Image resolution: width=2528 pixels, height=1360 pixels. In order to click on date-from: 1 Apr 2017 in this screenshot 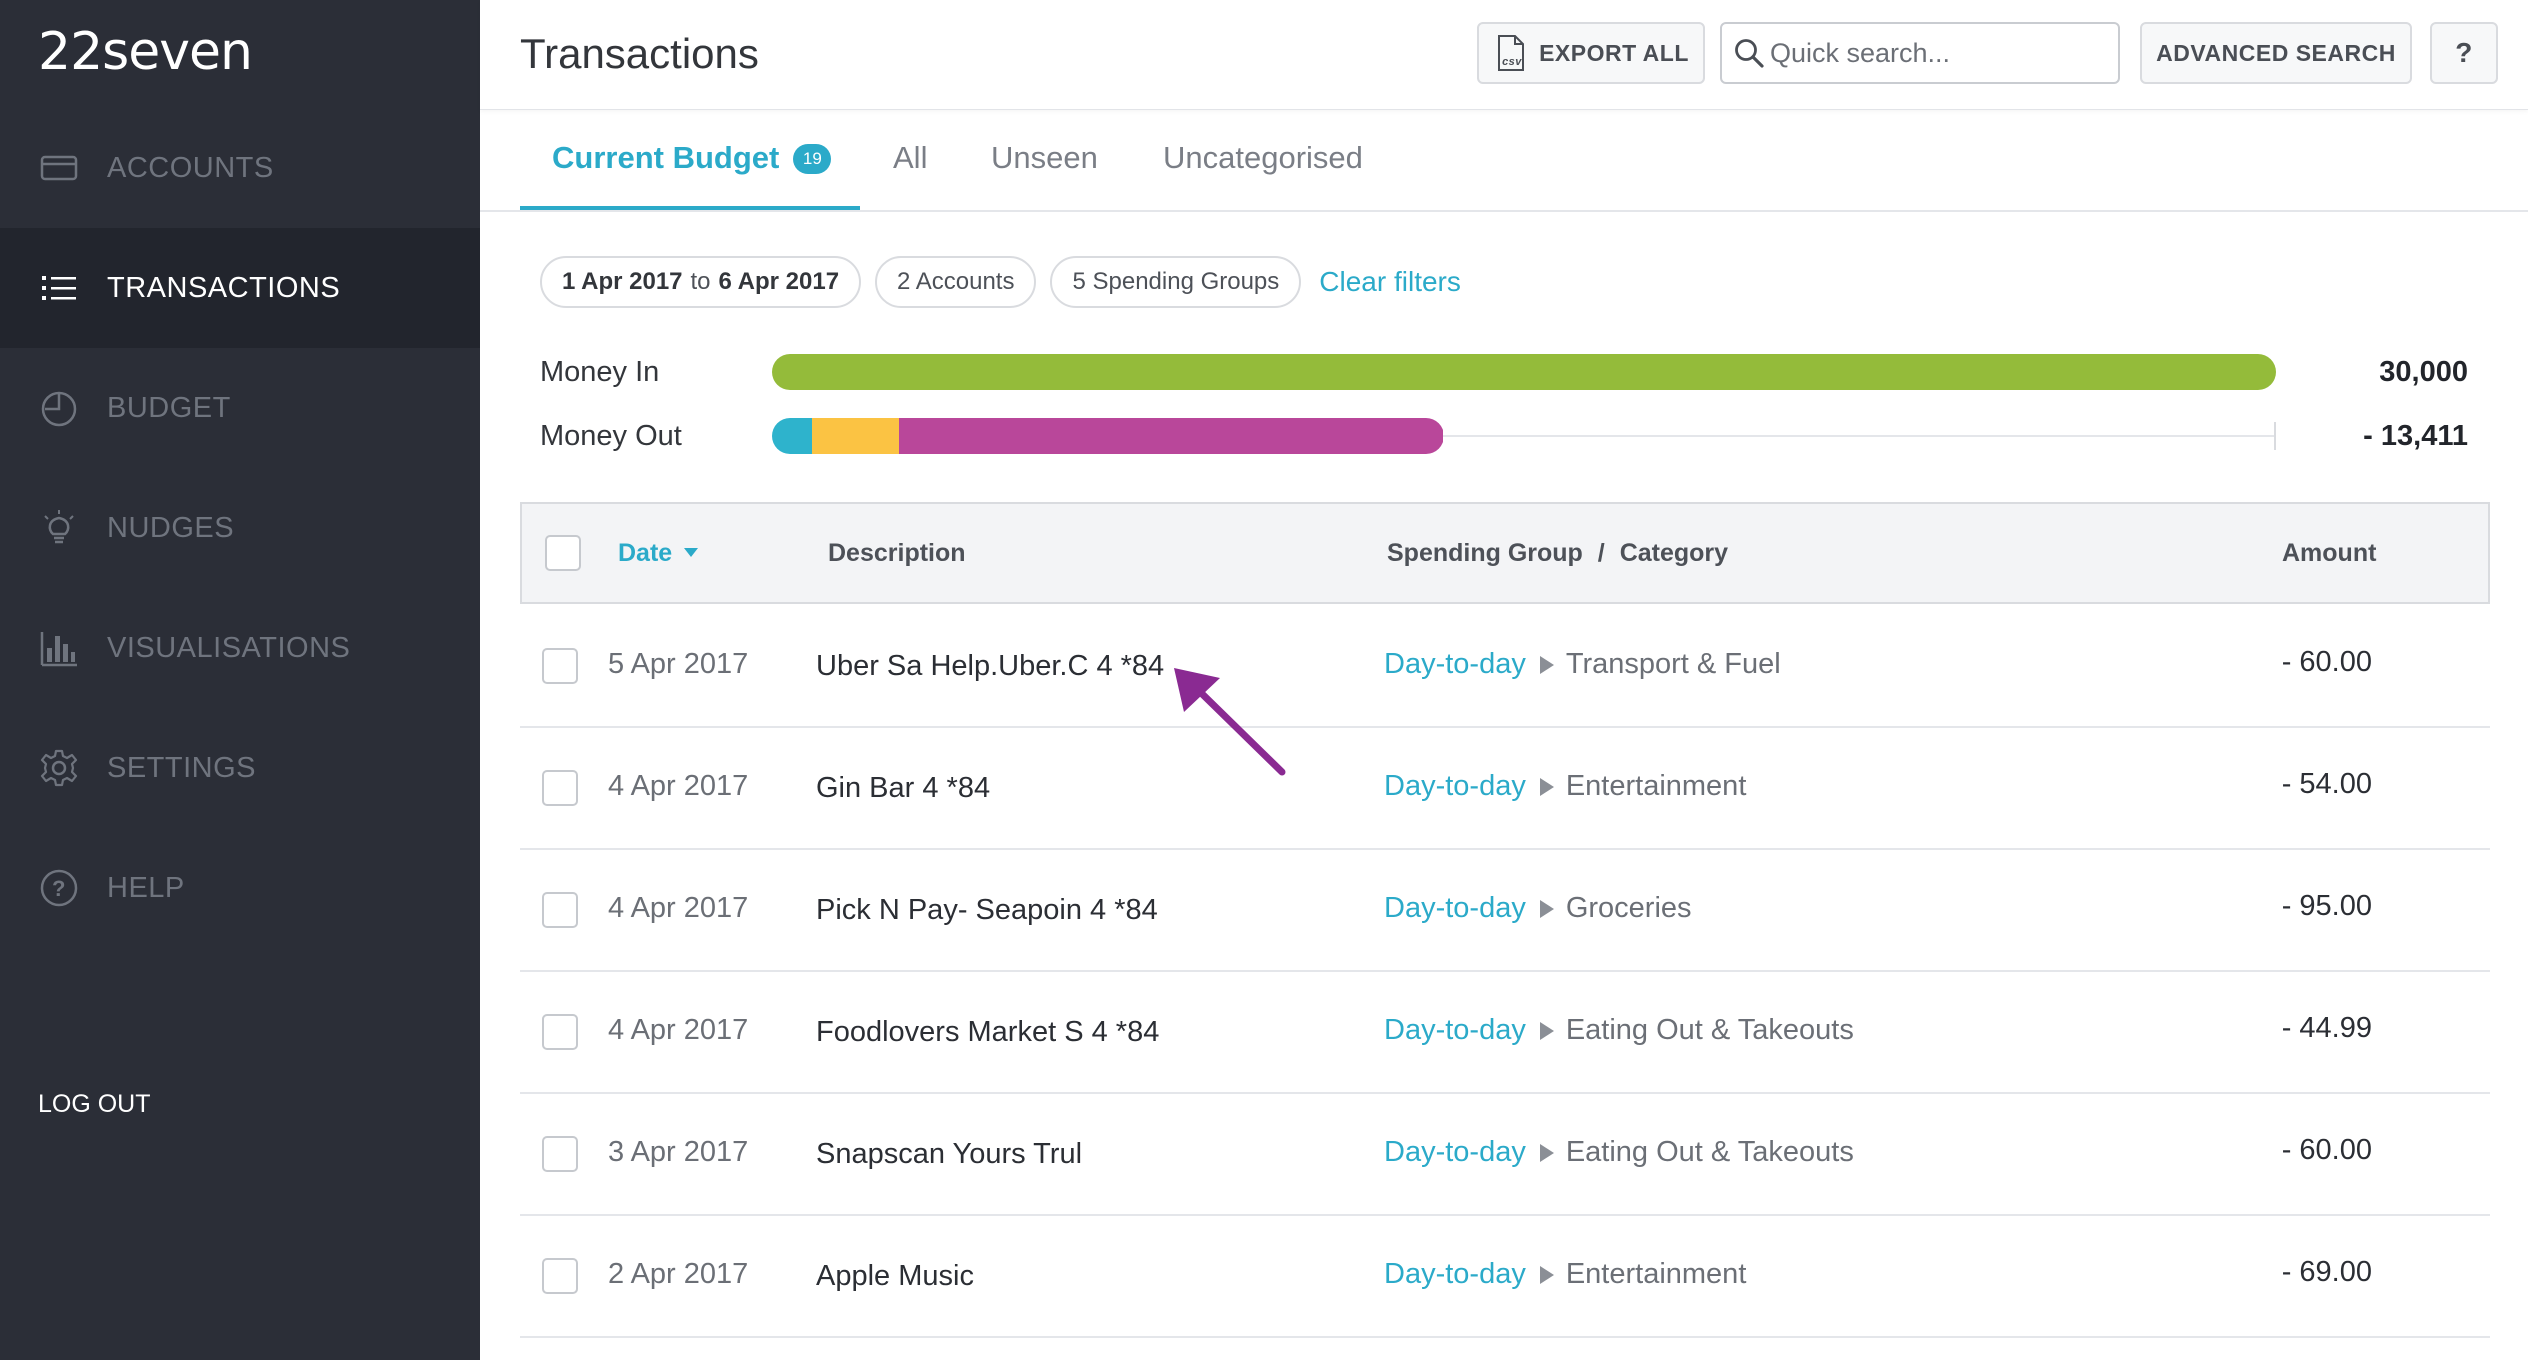, I will do `click(622, 281)`.